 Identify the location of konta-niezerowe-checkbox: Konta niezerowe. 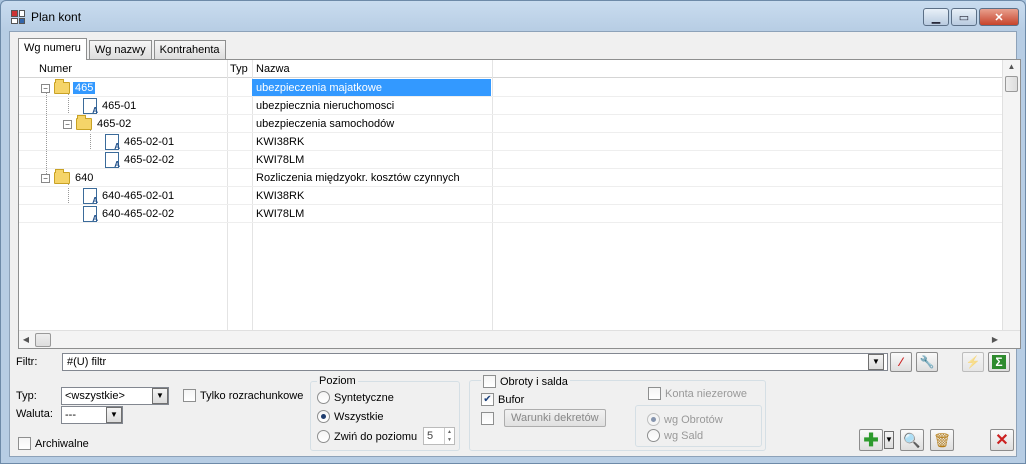
(697, 393).